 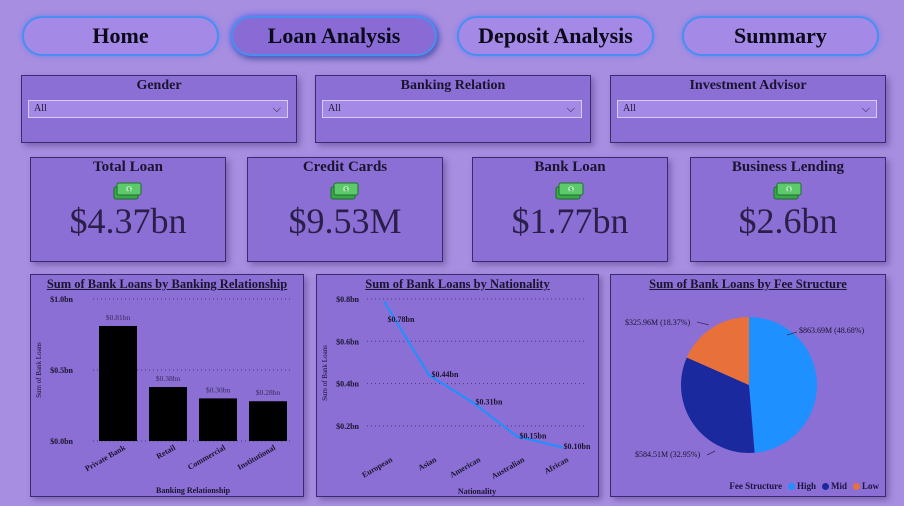 I want to click on investment-advisor-dropdown: All ⌵, so click(x=747, y=109).